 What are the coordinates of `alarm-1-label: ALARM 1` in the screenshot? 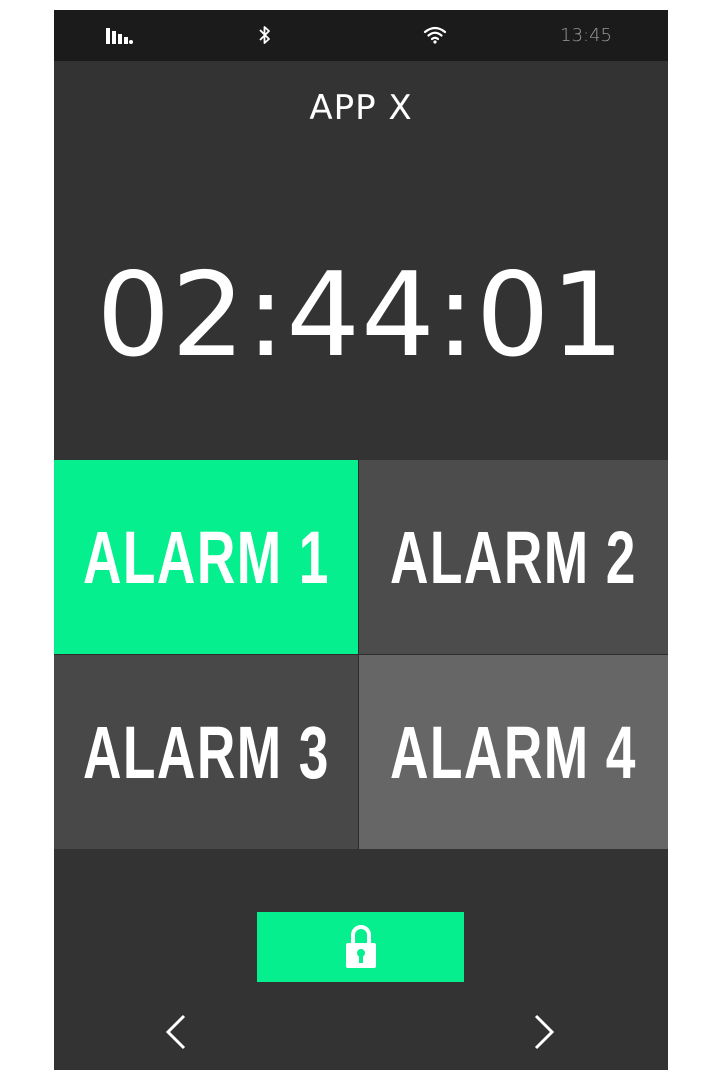 It's located at (206, 557).